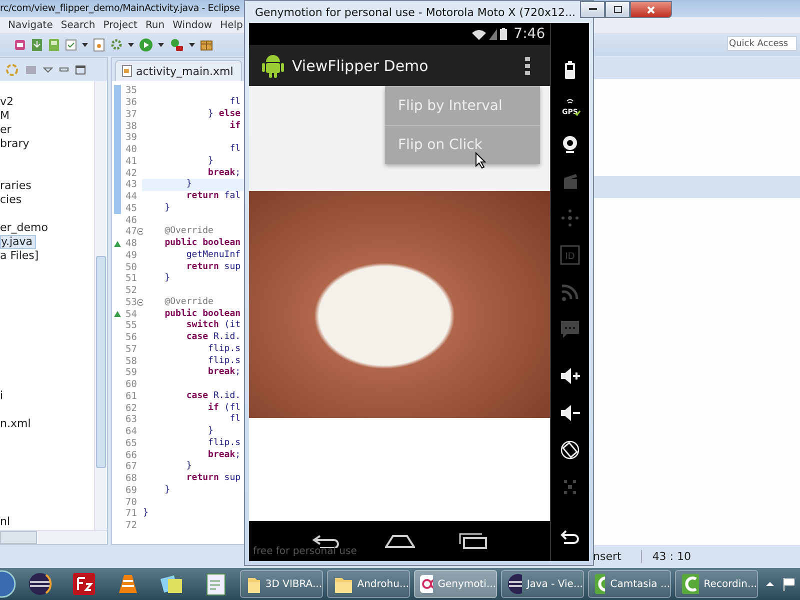 Image resolution: width=800 pixels, height=600 pixels. I want to click on line-number: 66, so click(131, 455).